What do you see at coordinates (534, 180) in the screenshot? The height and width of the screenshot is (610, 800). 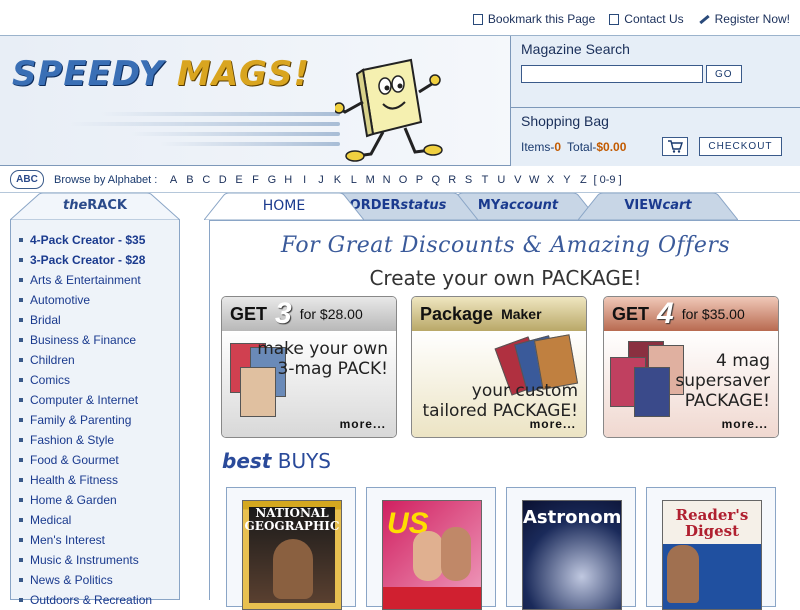 I see `letter-link: W` at bounding box center [534, 180].